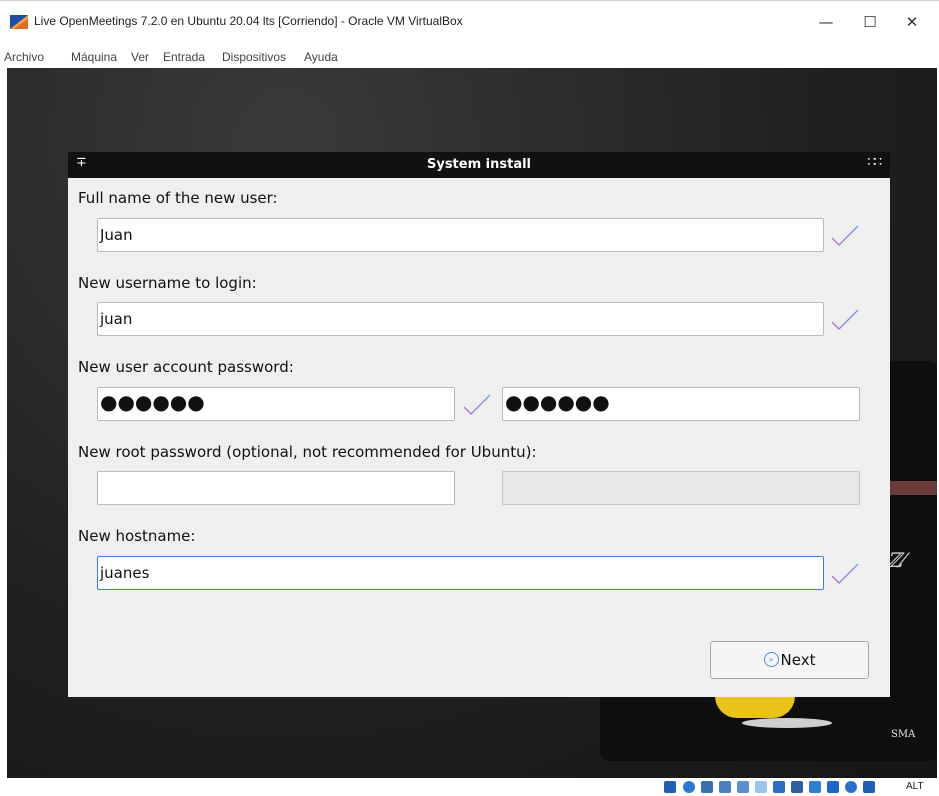 This screenshot has height=796, width=939. Describe the element at coordinates (254, 57) in the screenshot. I see `menu-dispositivos: Dispositivos` at that location.